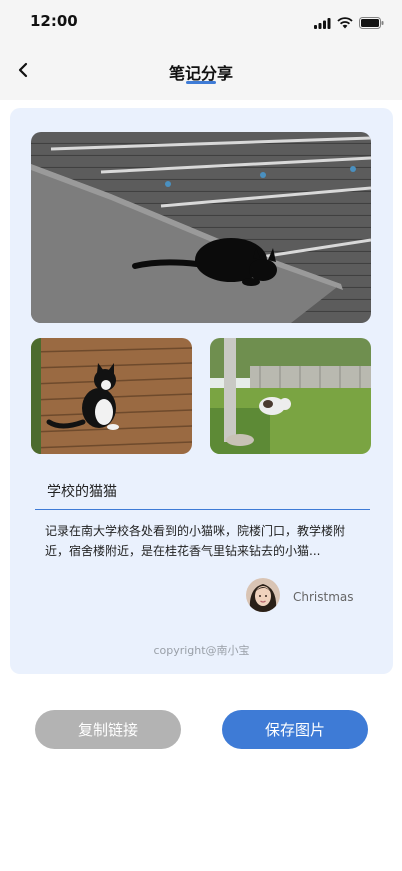  Describe the element at coordinates (295, 729) in the screenshot. I see `save-image-button: 保存图片` at that location.